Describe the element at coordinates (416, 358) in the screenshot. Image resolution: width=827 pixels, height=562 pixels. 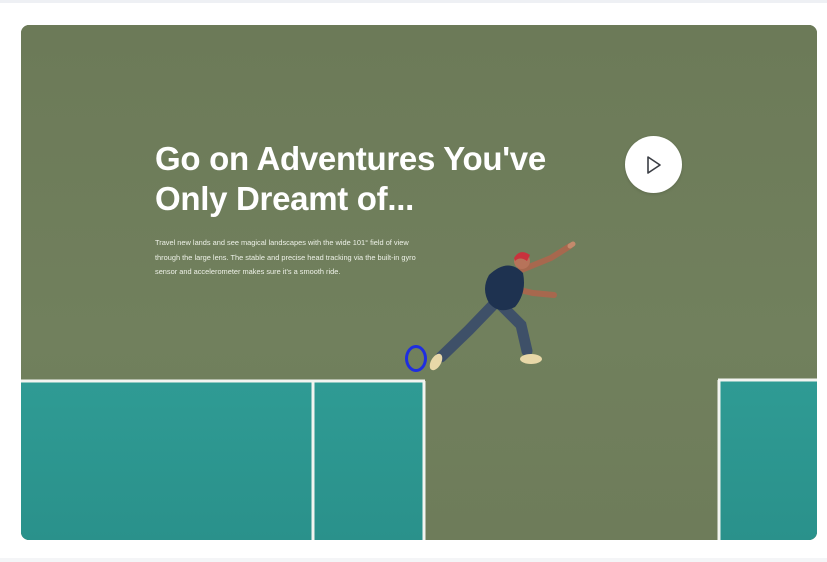
I see `click-marker-ring` at that location.